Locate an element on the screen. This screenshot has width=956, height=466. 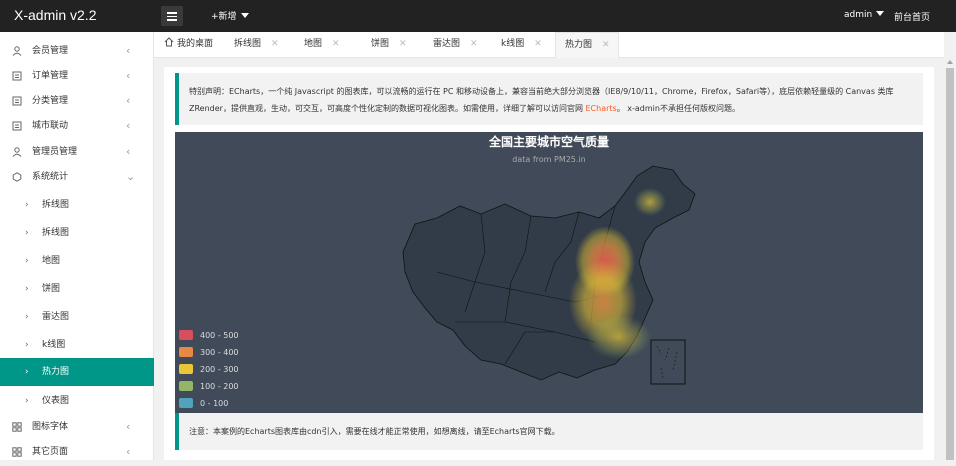
sidebar-sub-pie: › 饼图 is located at coordinates (77, 289).